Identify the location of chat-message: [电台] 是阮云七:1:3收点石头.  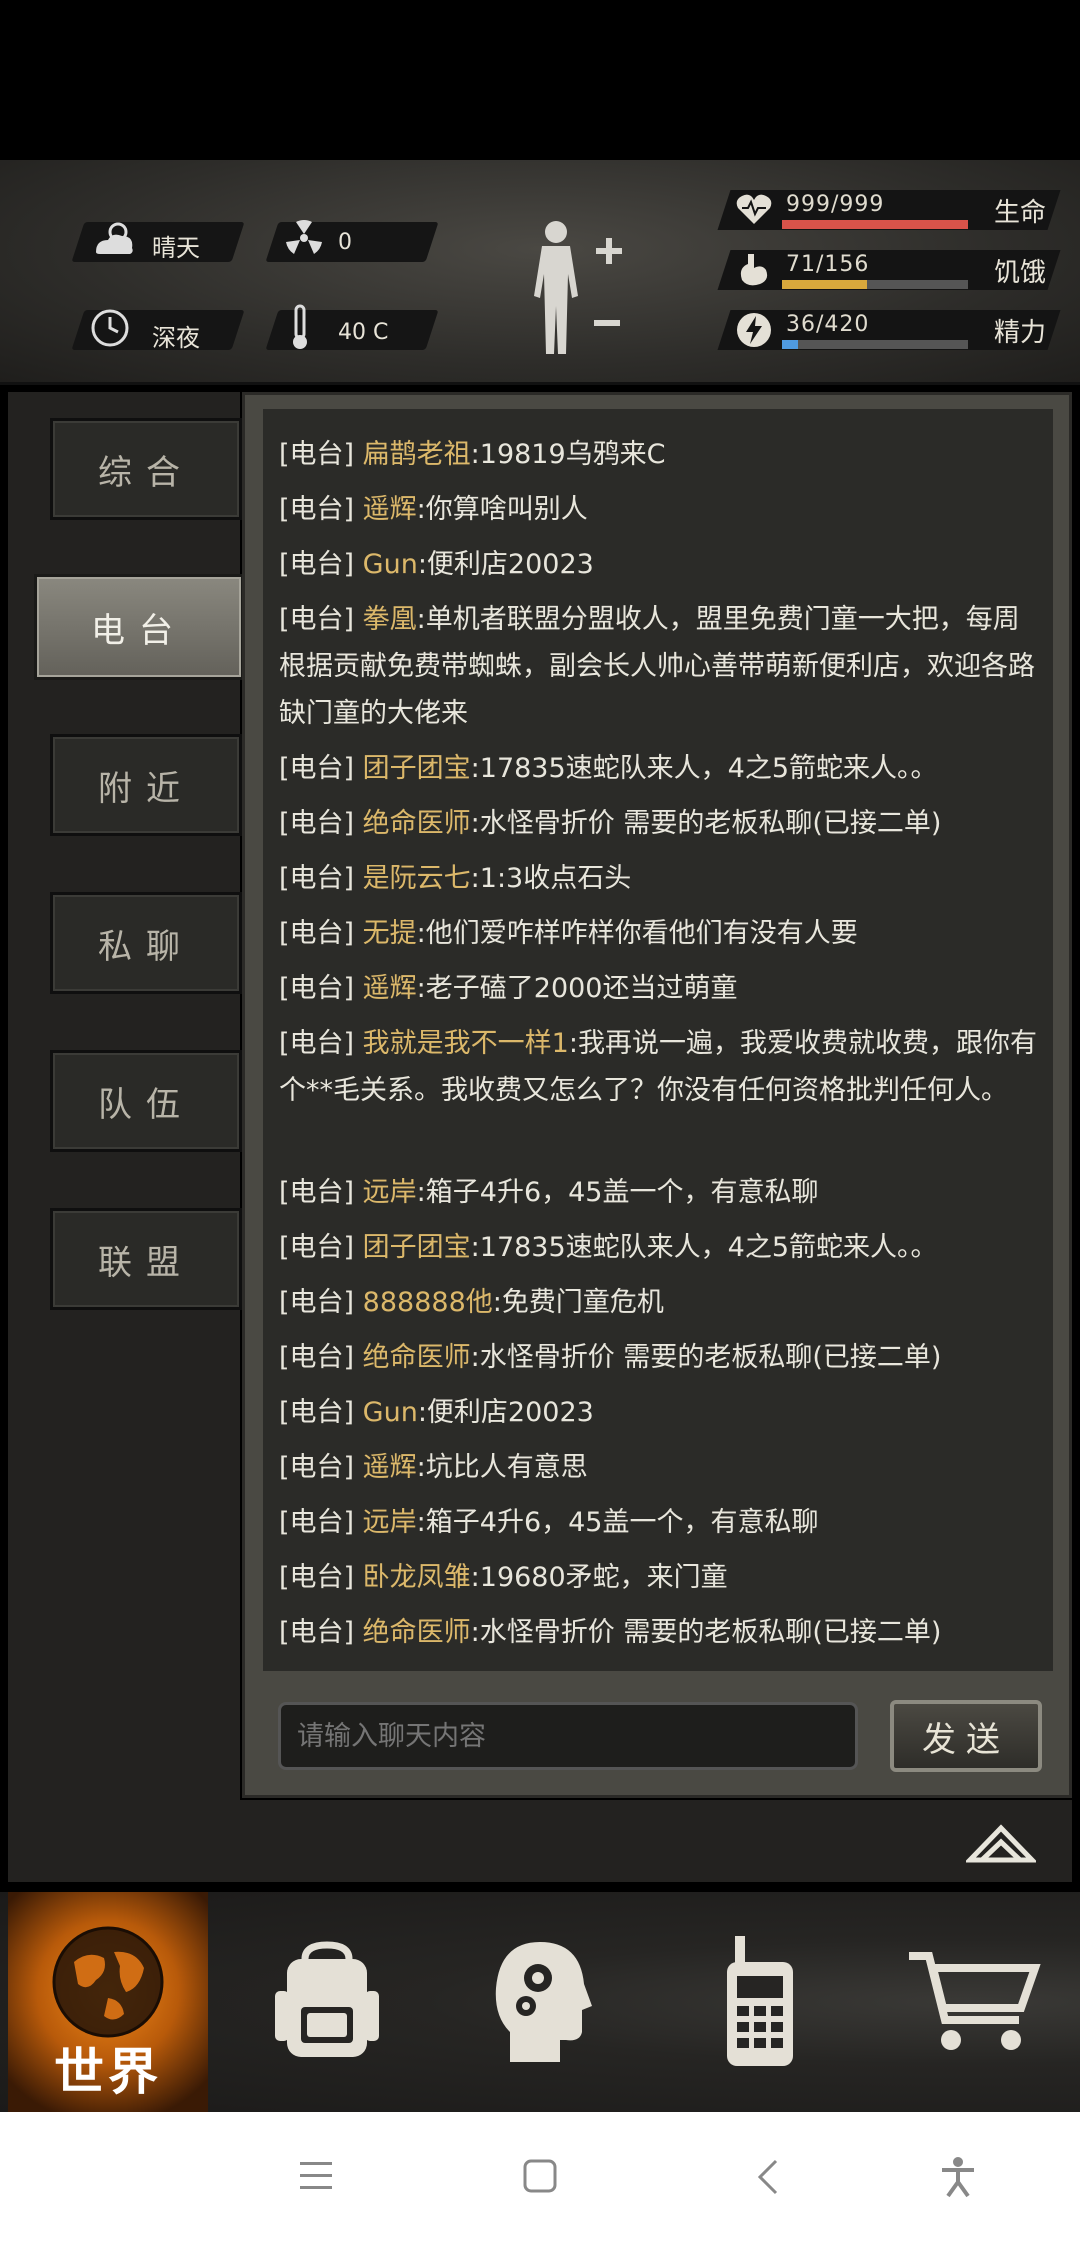
(659, 878).